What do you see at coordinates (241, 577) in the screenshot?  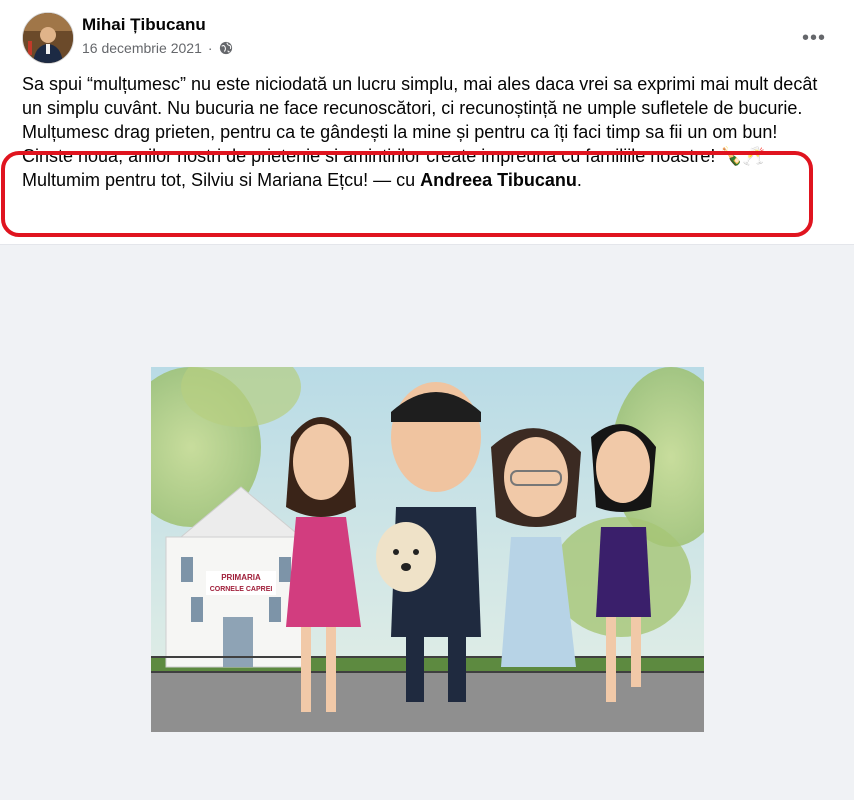 I see `building-sign-line1: PRIMARIA` at bounding box center [241, 577].